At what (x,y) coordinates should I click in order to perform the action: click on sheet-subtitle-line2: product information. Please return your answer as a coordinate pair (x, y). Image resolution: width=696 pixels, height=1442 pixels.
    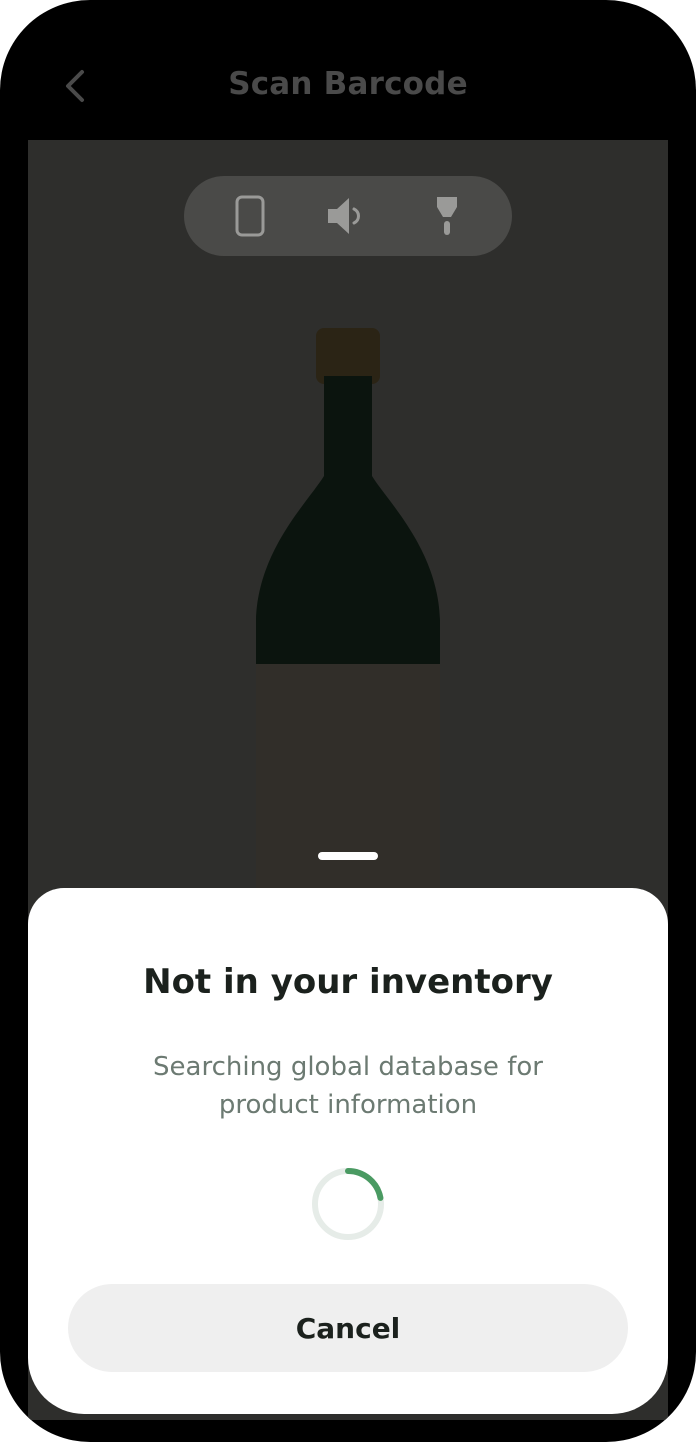
    Looking at the image, I should click on (348, 1105).